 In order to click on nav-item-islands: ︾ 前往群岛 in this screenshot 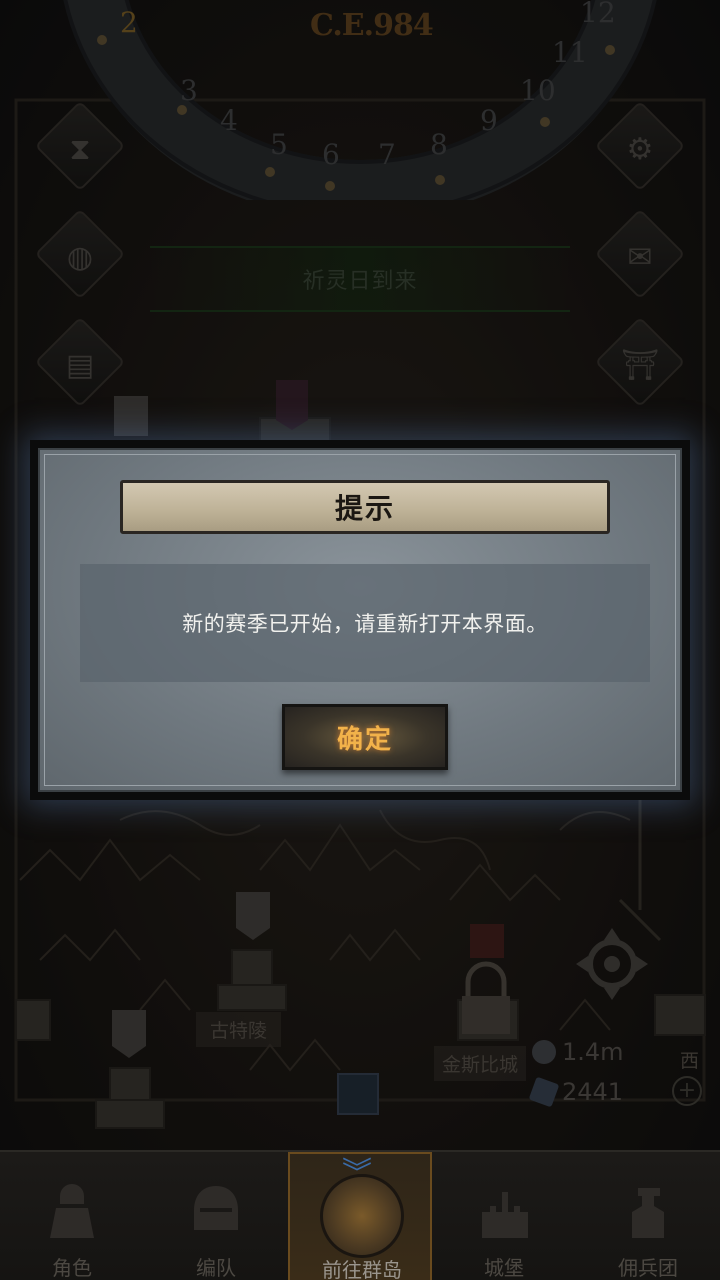, I will do `click(360, 1216)`.